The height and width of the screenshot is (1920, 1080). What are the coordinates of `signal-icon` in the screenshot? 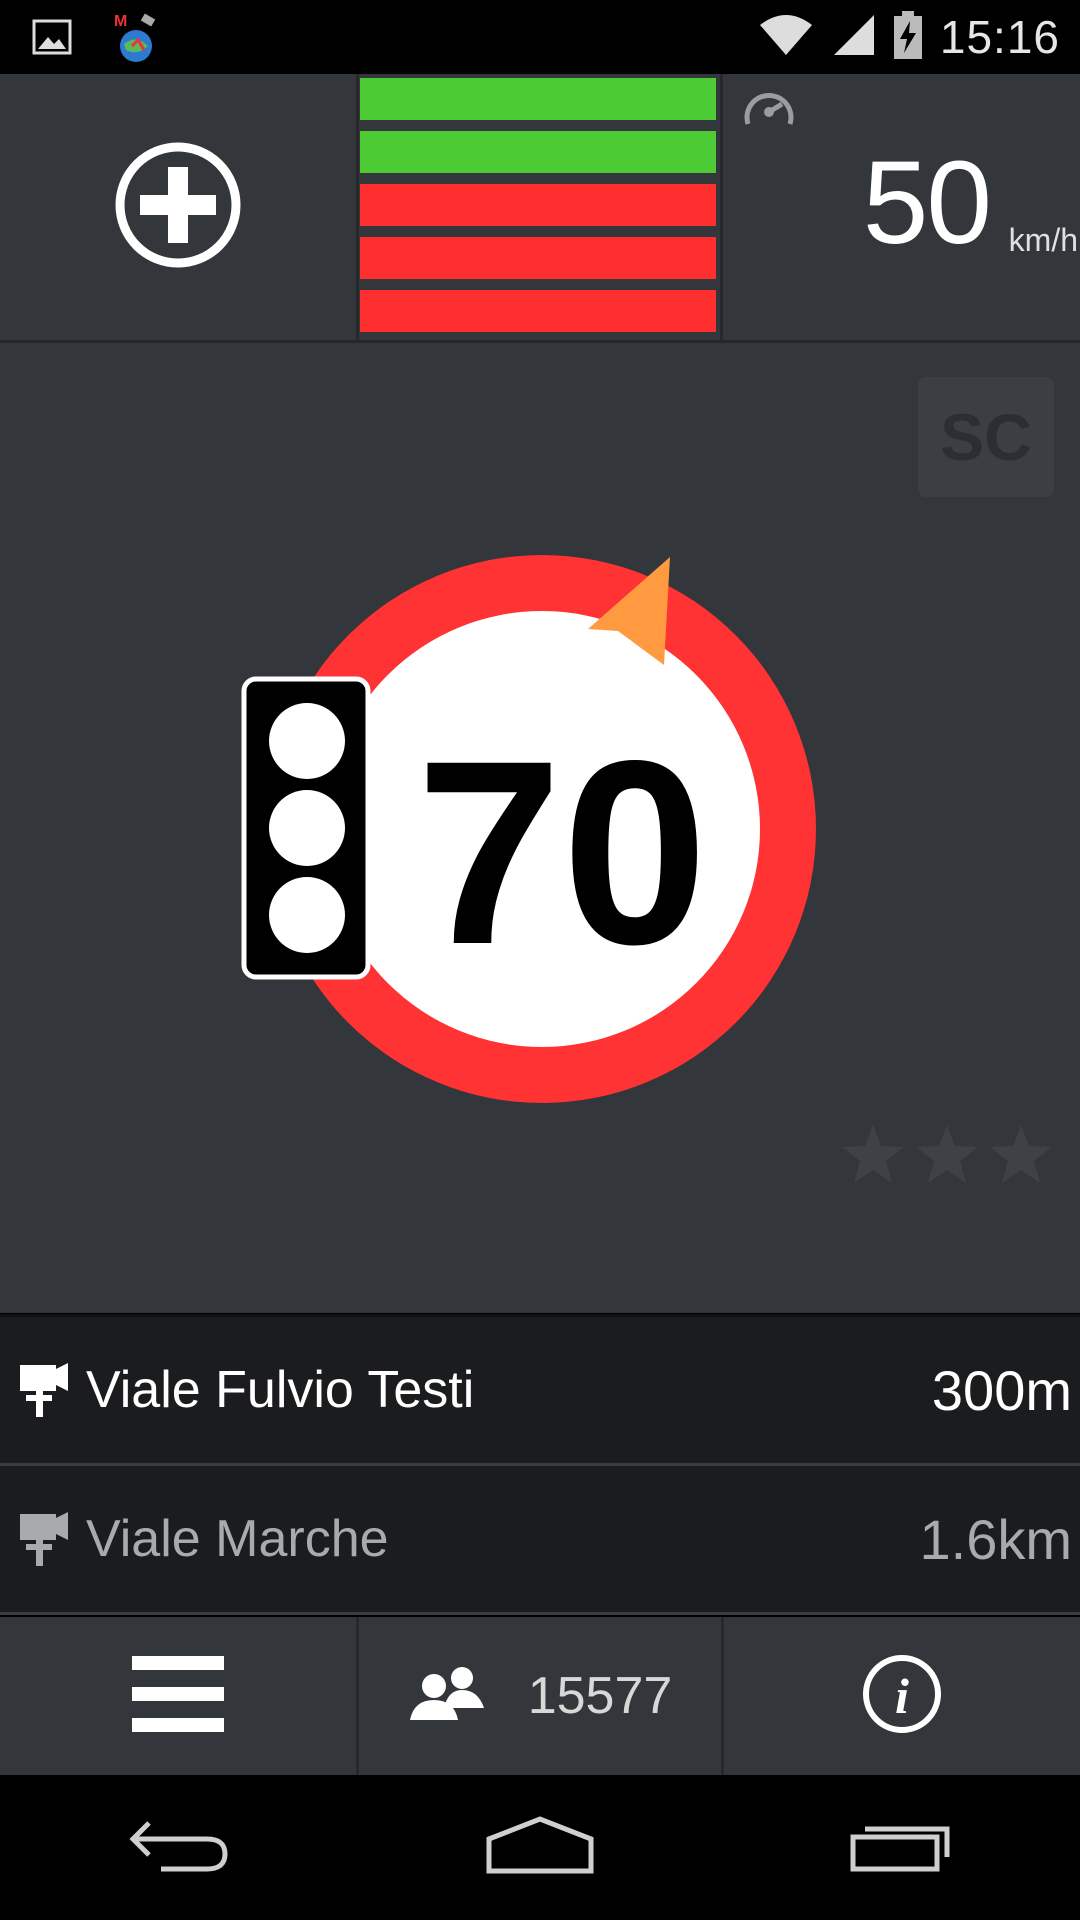 It's located at (854, 37).